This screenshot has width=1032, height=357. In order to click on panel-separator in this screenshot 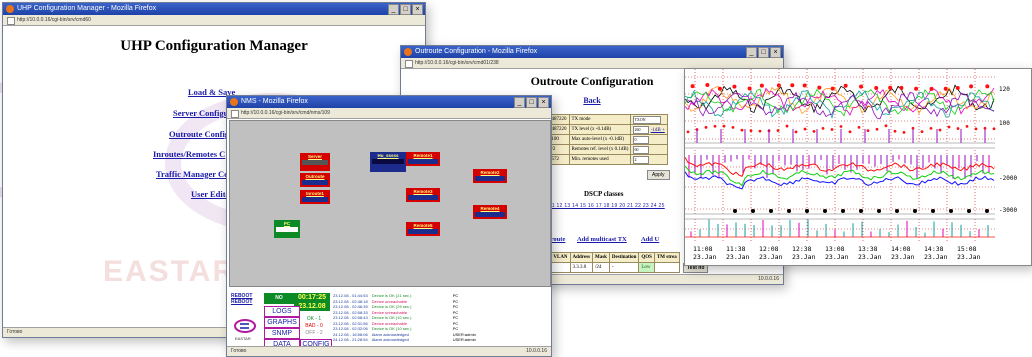, I will do `click(858, 145)`.